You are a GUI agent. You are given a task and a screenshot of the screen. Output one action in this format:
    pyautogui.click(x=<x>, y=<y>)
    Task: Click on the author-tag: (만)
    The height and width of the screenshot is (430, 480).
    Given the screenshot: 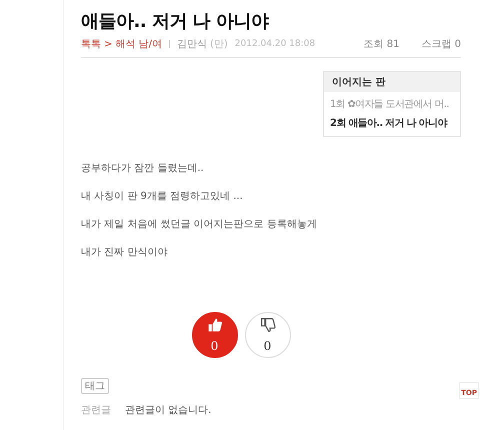 What is the action you would take?
    pyautogui.click(x=219, y=44)
    